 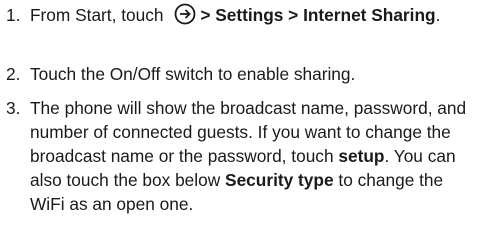 What do you see at coordinates (13, 74) in the screenshot?
I see `step-number-2: 2.` at bounding box center [13, 74].